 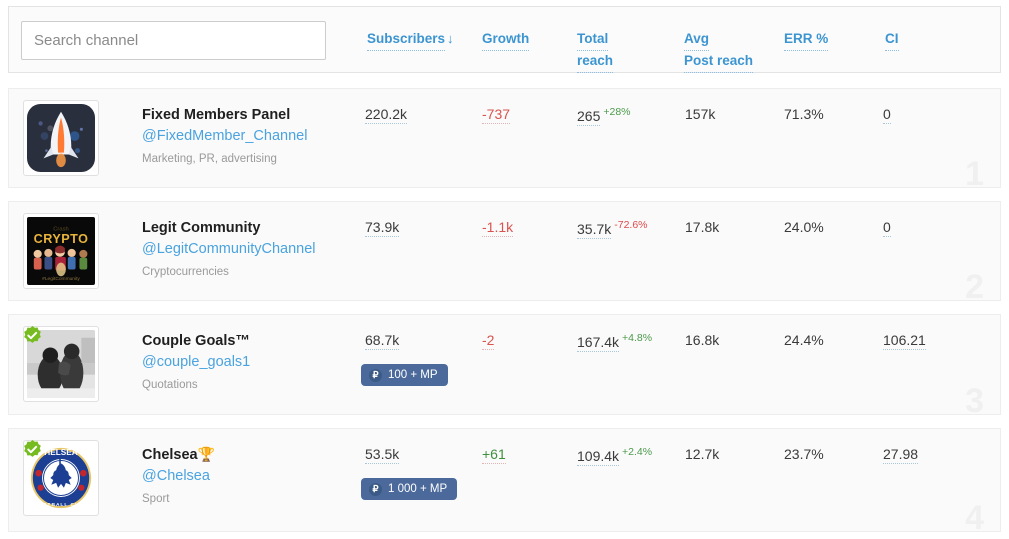 I want to click on channel-handle-link: @FixedMember_Channel, so click(x=249, y=136).